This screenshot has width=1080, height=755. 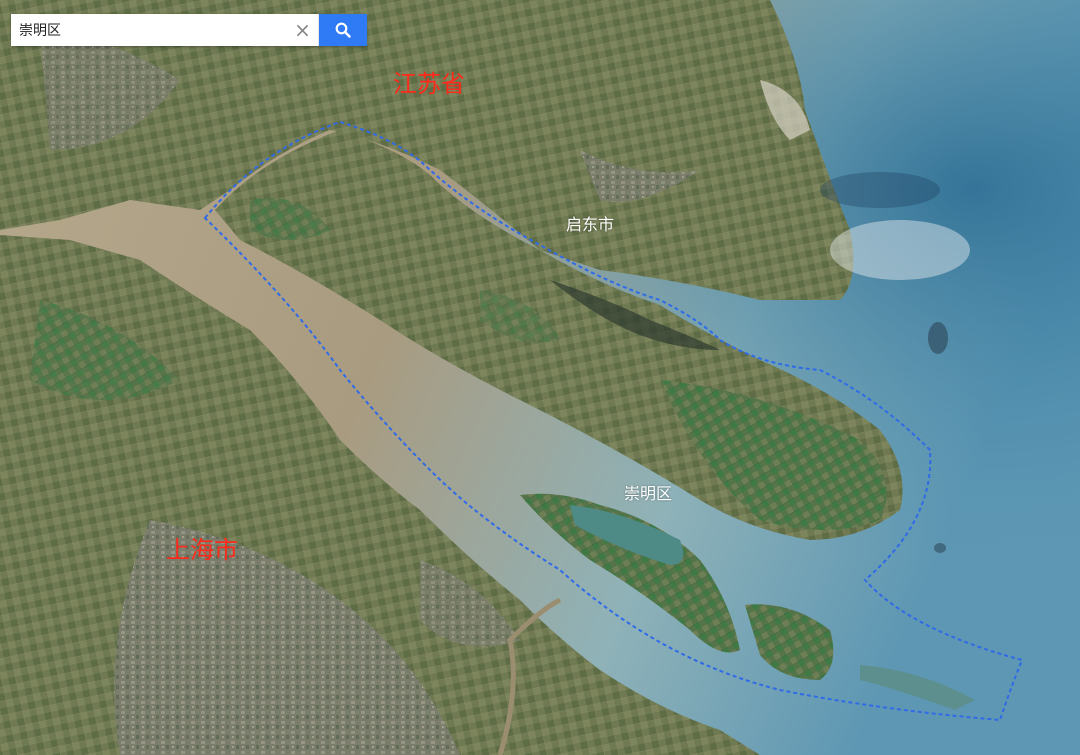 I want to click on map-label-jiangsu: 江苏省, so click(x=429, y=81).